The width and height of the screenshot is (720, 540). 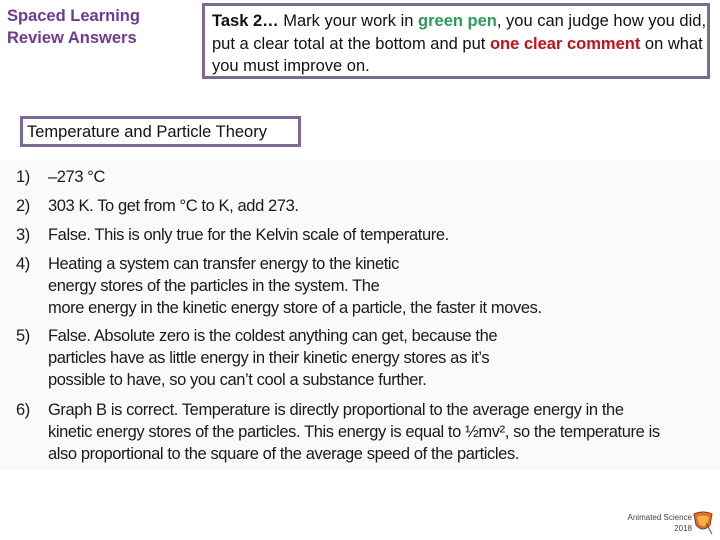 What do you see at coordinates (652, 523) in the screenshot?
I see `credit: Animated Science 2018` at bounding box center [652, 523].